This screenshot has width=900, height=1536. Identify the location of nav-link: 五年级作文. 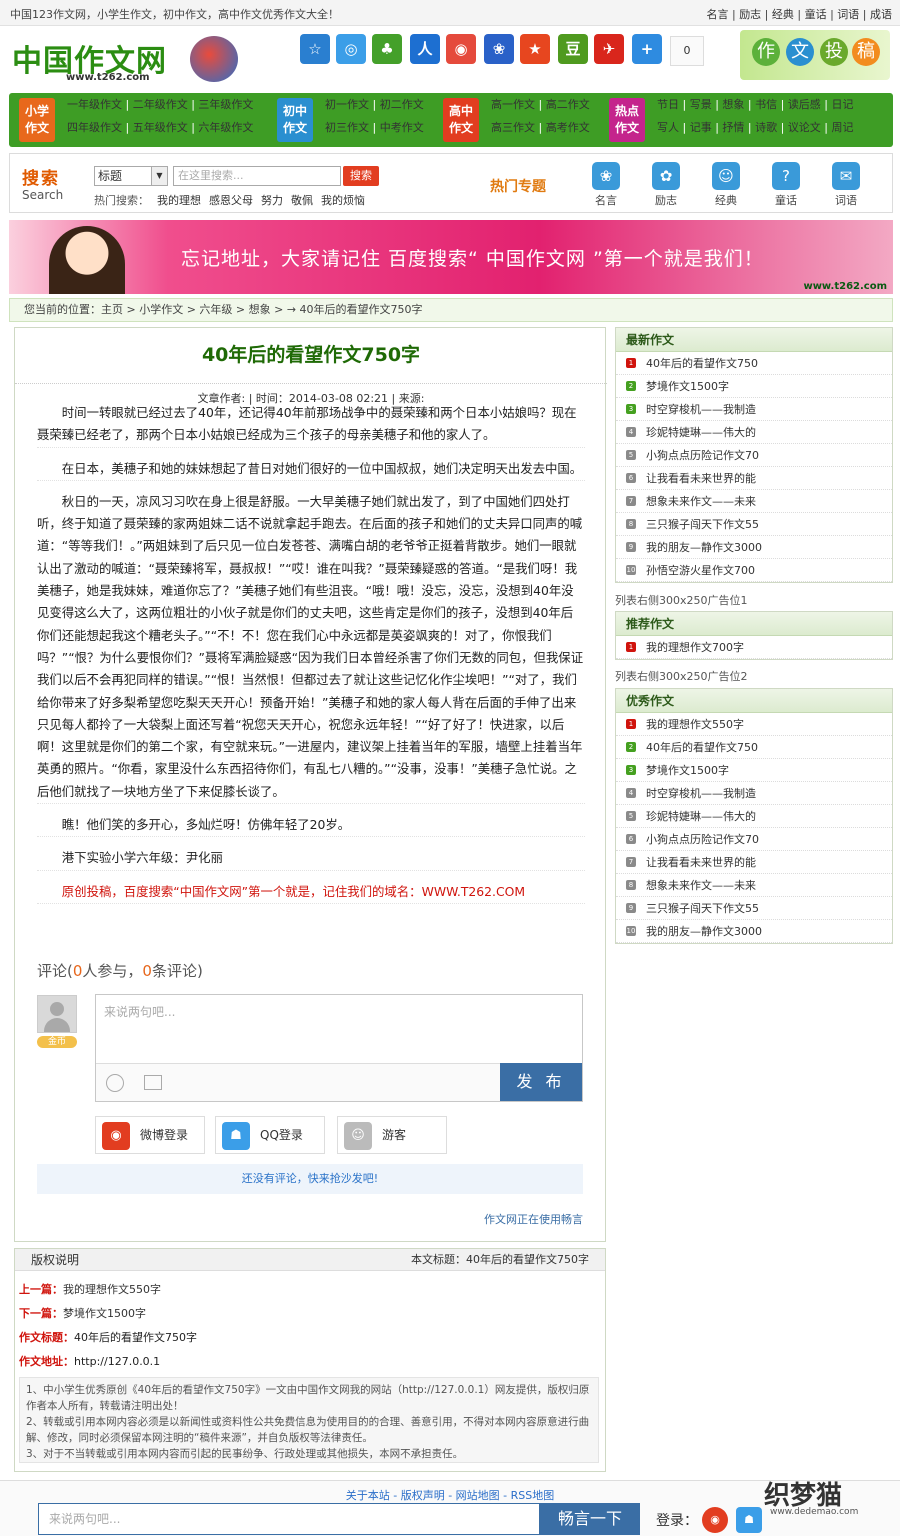
(160, 127).